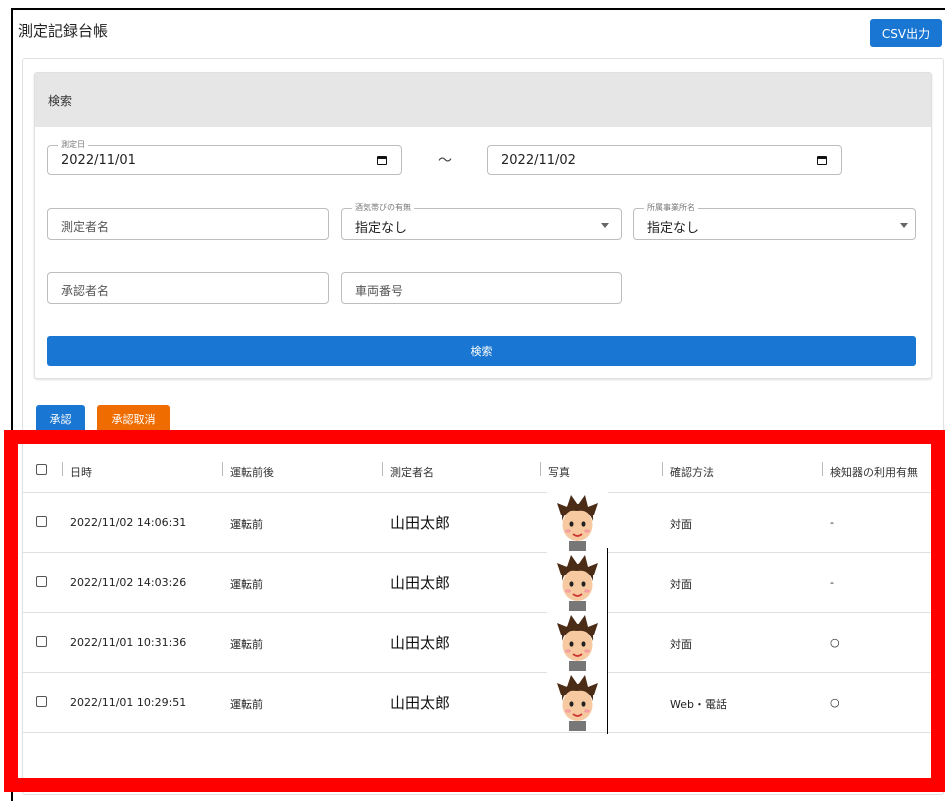 The image size is (945, 801). Describe the element at coordinates (692, 472) in the screenshot. I see `column-header-method: 確認方法` at that location.